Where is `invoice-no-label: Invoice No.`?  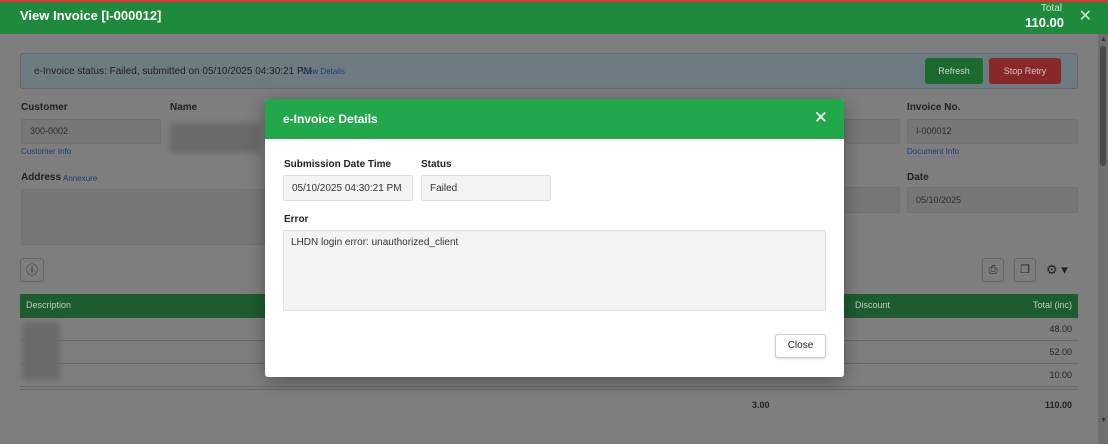 invoice-no-label: Invoice No. is located at coordinates (934, 107).